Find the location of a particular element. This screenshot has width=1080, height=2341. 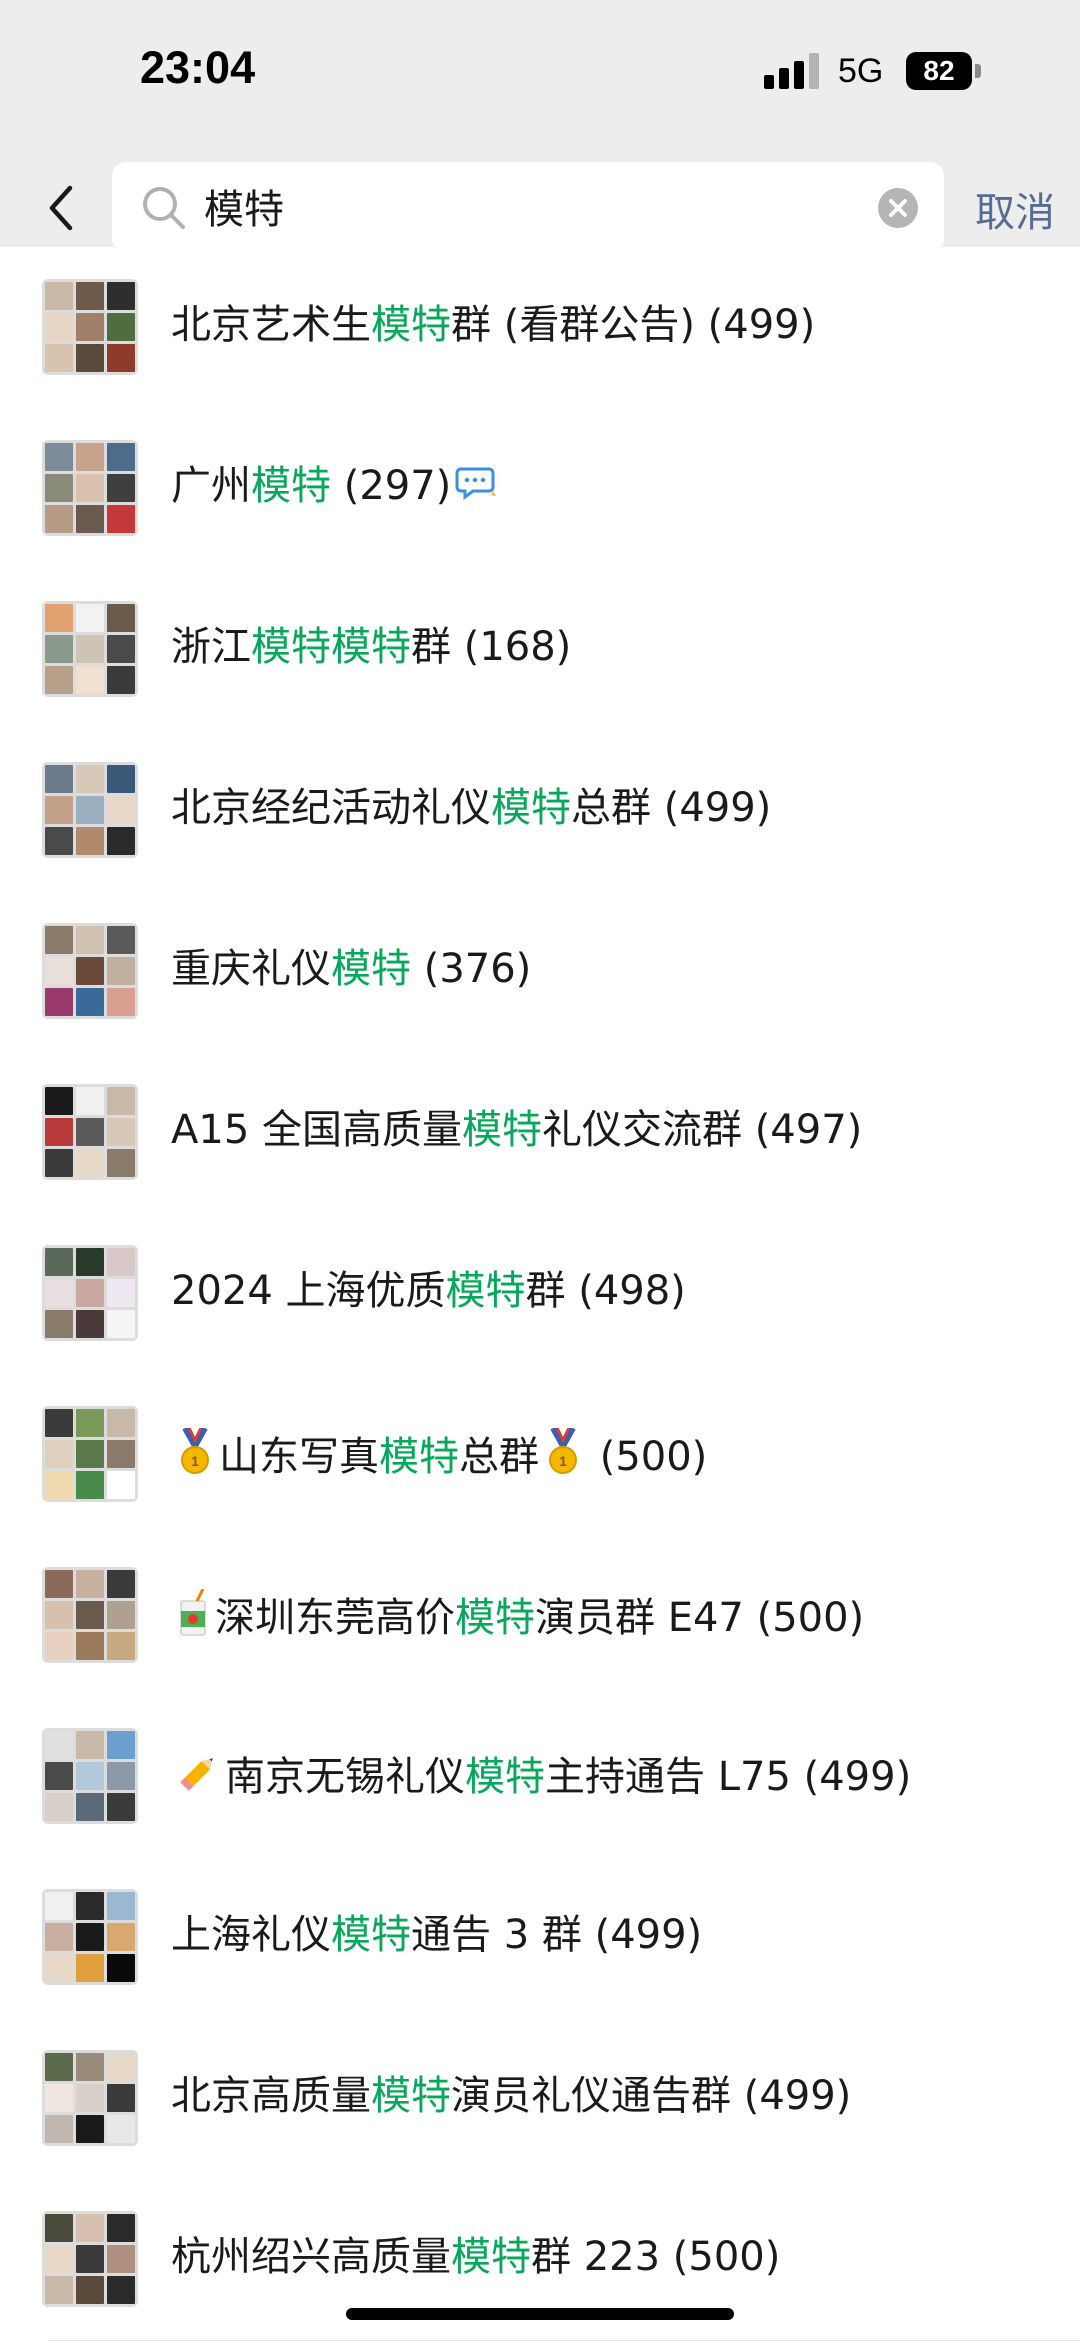

group-name: 重庆礼仪模特 (376) is located at coordinates (351, 969).